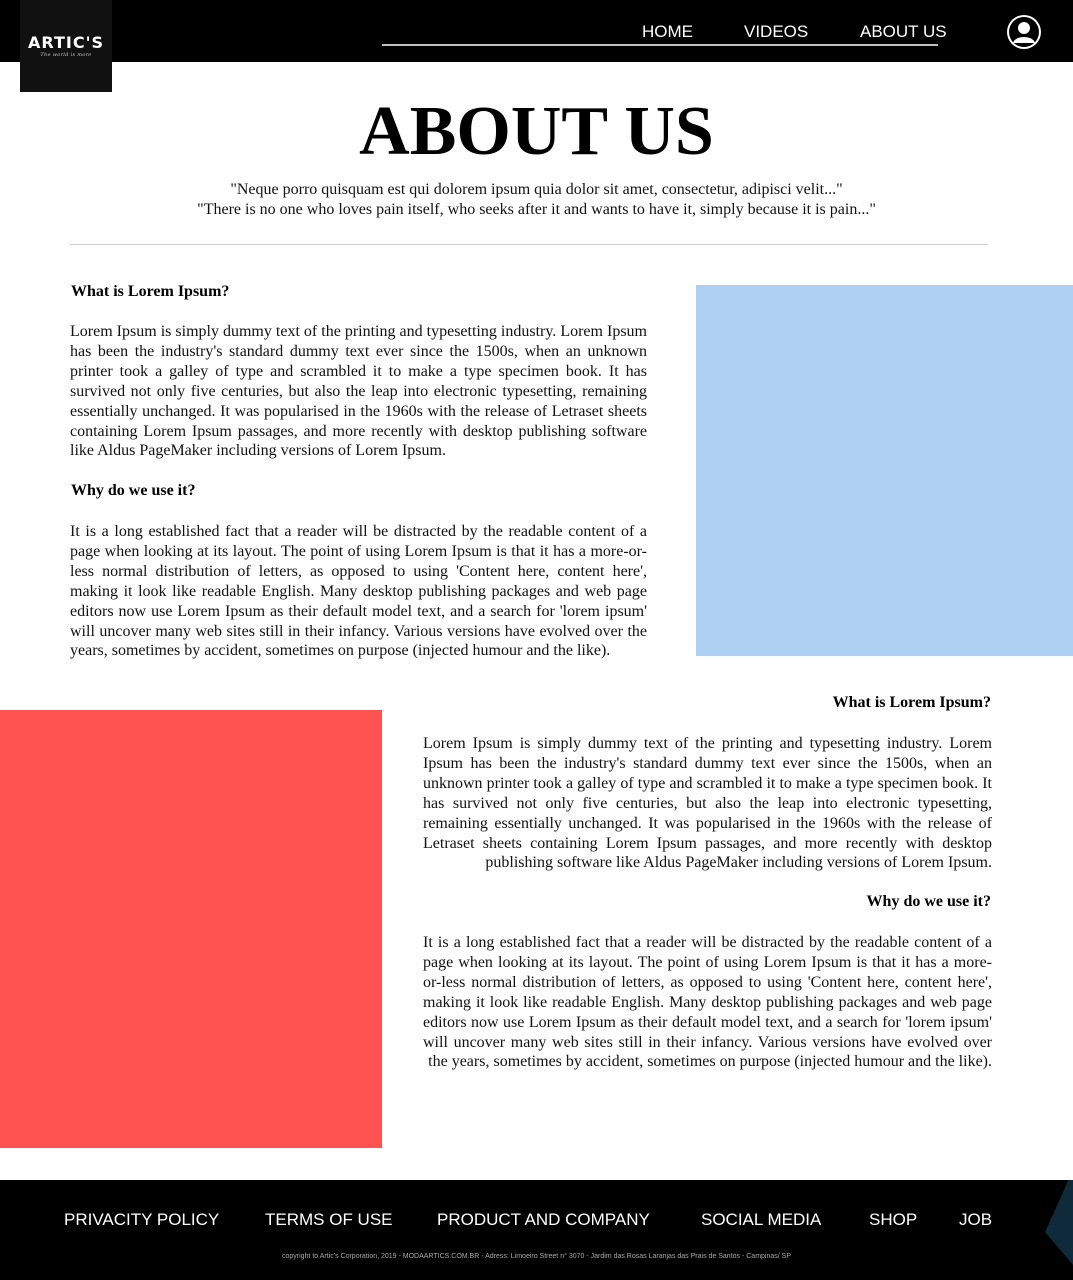 This screenshot has width=1073, height=1280. What do you see at coordinates (66, 55) in the screenshot?
I see `logo-tagline: The world is more` at bounding box center [66, 55].